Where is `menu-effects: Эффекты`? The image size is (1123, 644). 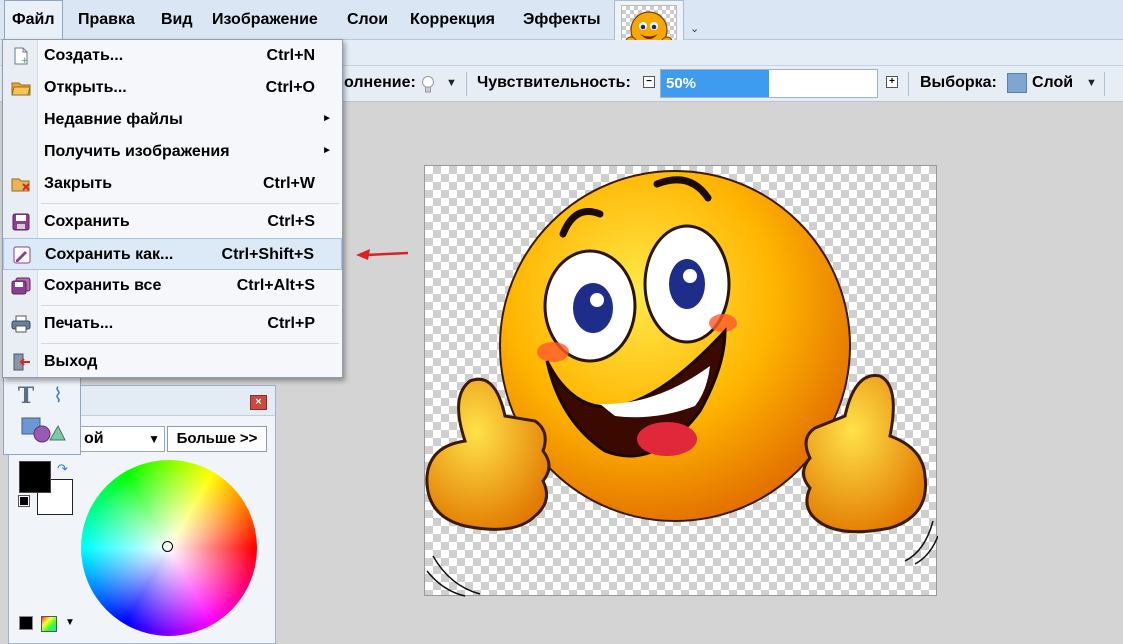 menu-effects: Эффекты is located at coordinates (562, 20).